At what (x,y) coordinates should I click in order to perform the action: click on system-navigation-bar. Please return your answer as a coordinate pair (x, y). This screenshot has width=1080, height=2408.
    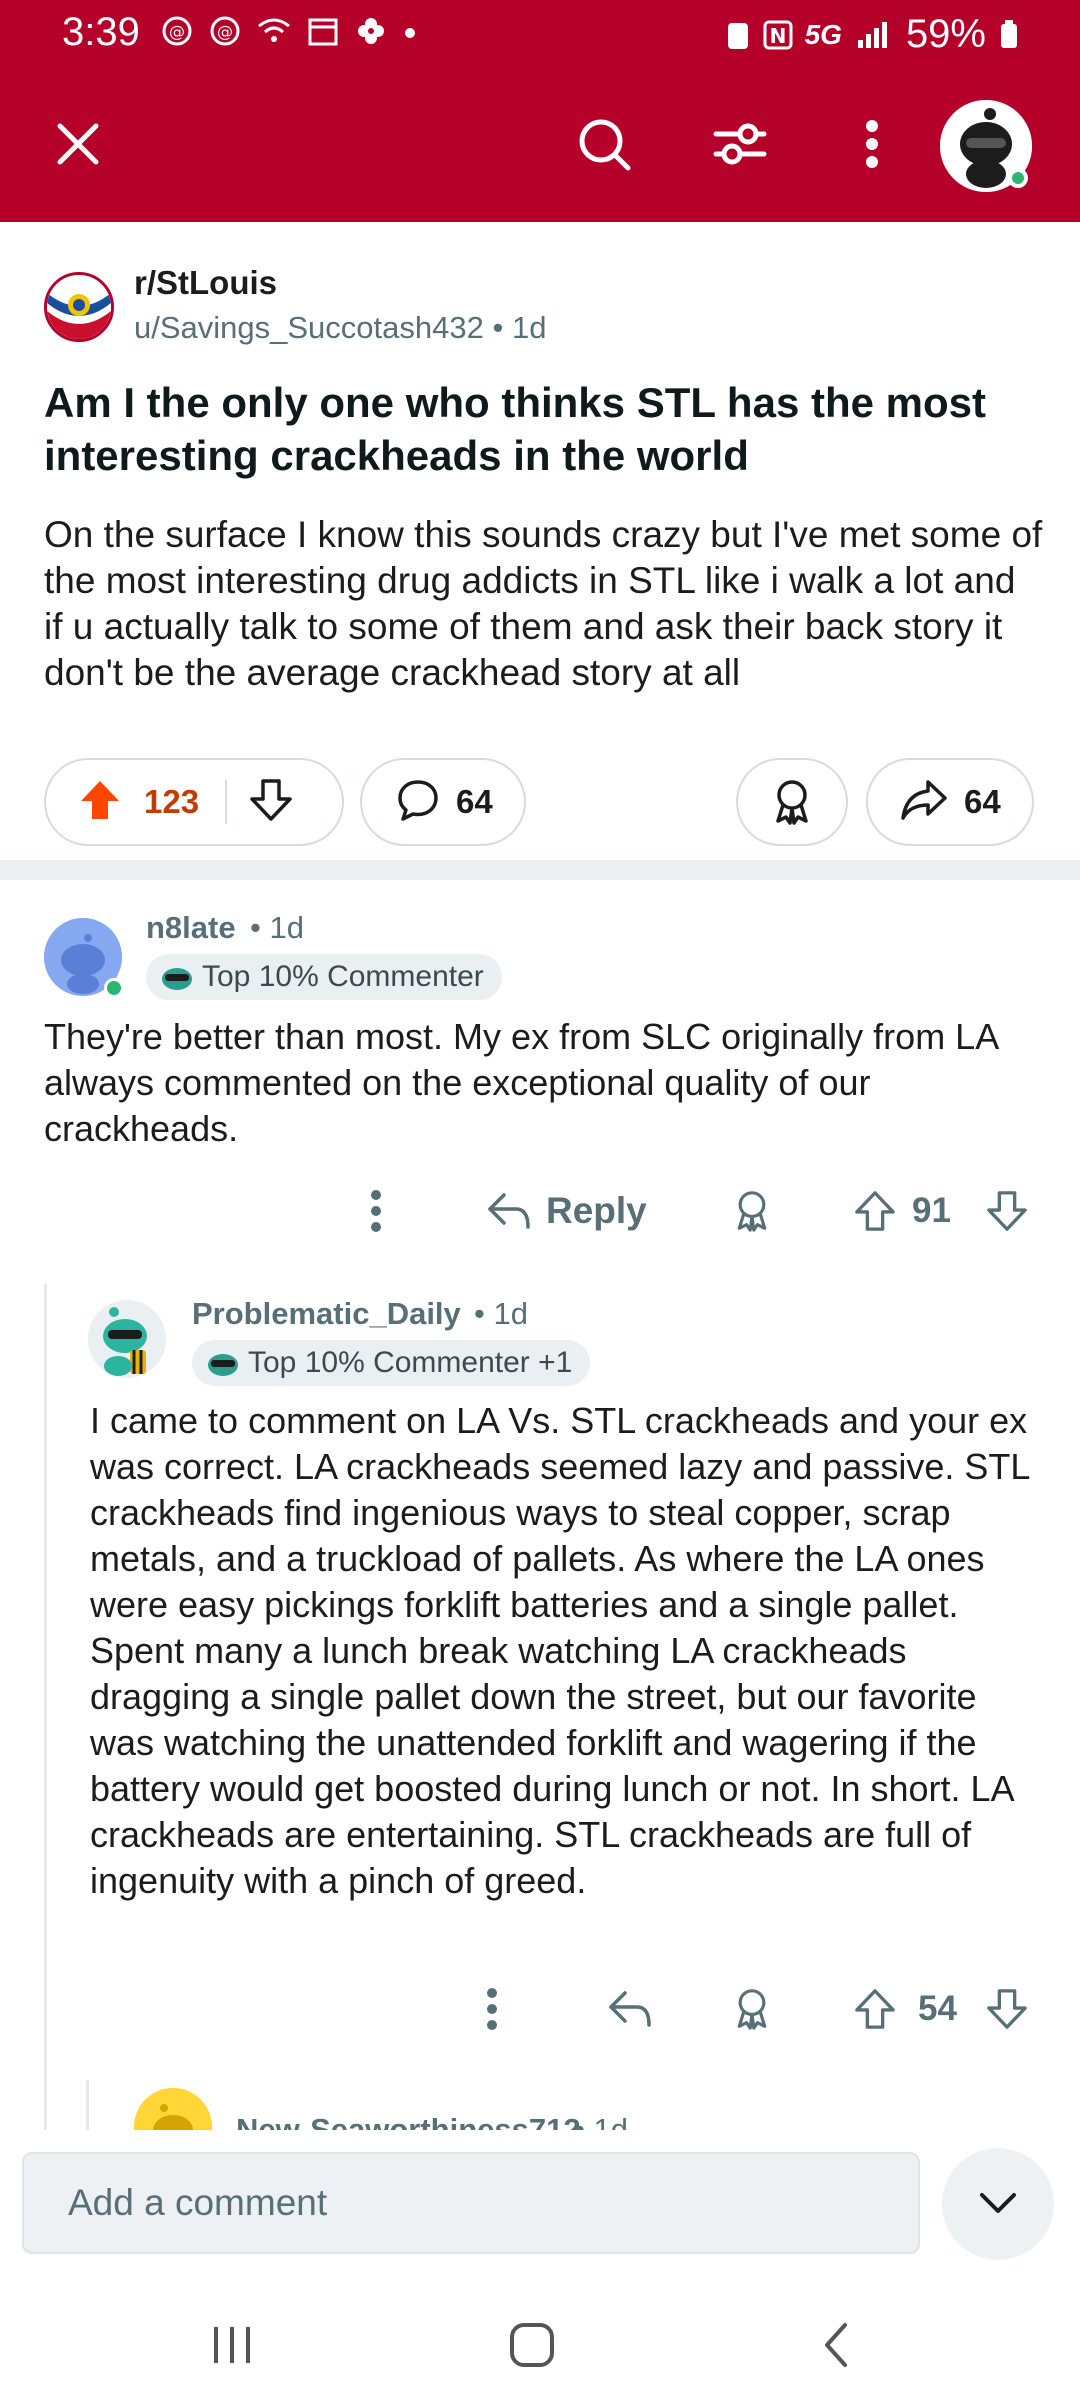
    Looking at the image, I should click on (540, 2344).